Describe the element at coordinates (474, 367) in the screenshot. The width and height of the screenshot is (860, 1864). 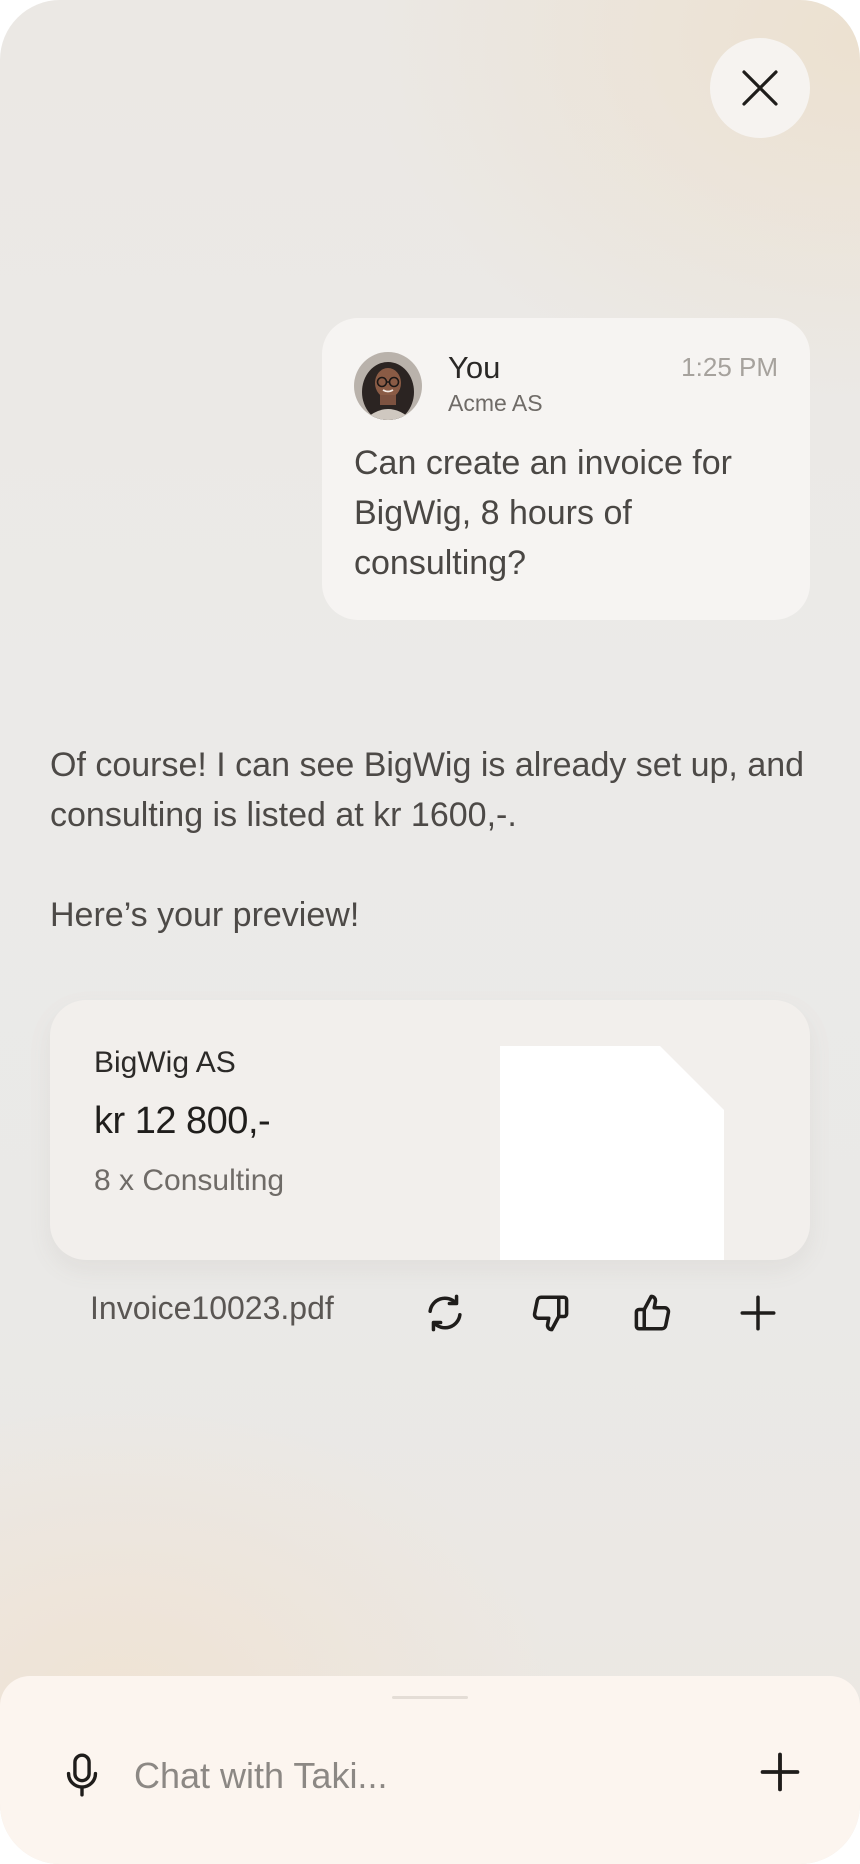
I see `sender-name: You` at that location.